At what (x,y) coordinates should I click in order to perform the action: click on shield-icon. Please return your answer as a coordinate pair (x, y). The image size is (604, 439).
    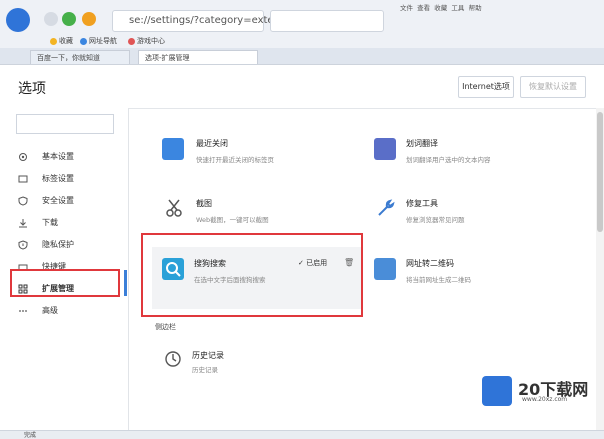
    Looking at the image, I should click on (23, 201).